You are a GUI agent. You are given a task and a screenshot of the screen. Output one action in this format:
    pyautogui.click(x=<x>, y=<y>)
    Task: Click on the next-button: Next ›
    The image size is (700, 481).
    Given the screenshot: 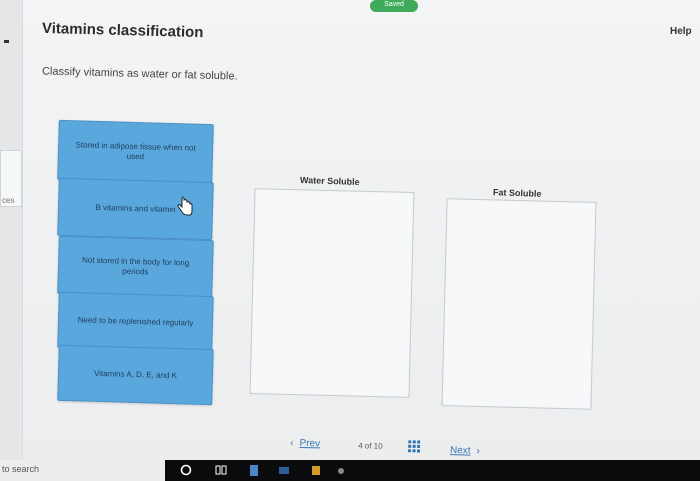 What is the action you would take?
    pyautogui.click(x=465, y=451)
    